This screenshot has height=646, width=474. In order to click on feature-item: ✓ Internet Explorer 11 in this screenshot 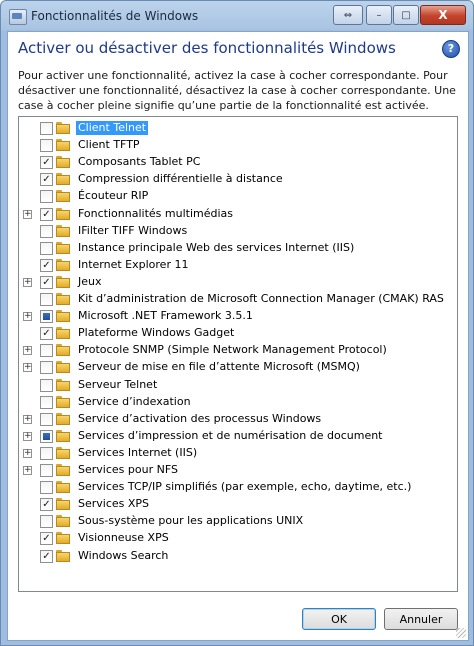, I will do `click(238, 265)`.